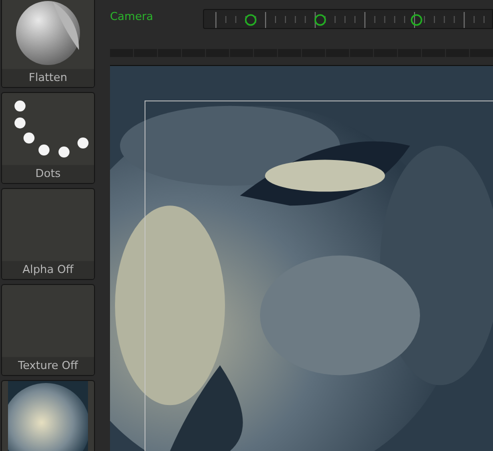 The height and width of the screenshot is (451, 493). What do you see at coordinates (48, 138) in the screenshot?
I see `tool-tile: Dots` at bounding box center [48, 138].